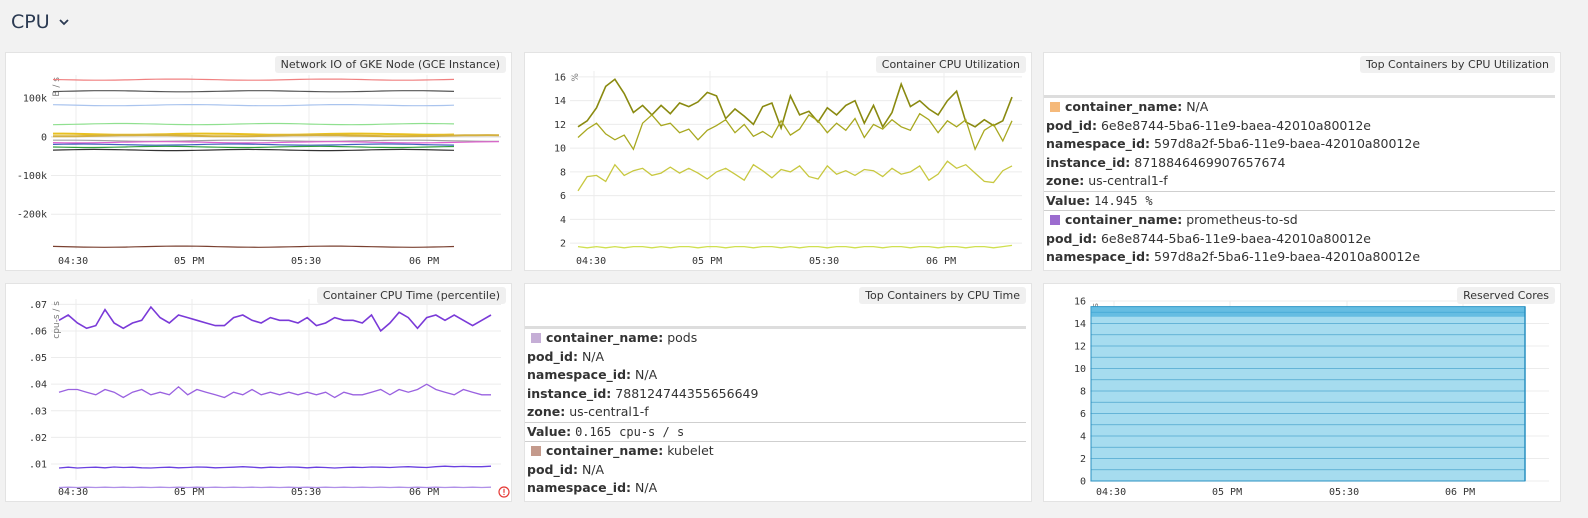  I want to click on warning-icon, so click(504, 492).